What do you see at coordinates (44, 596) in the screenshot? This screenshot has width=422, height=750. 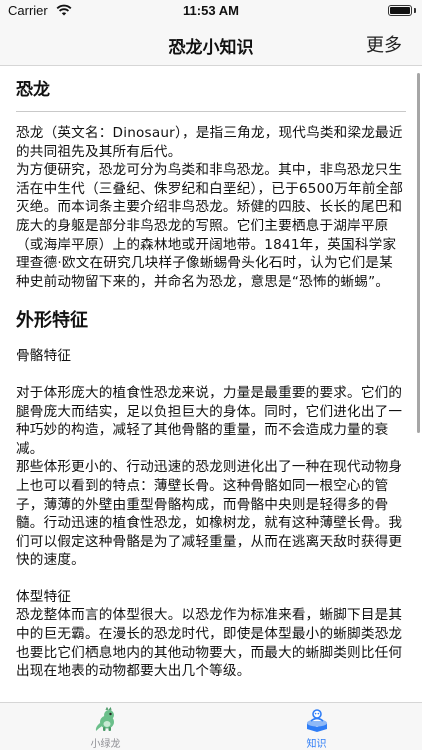 I see `subheading-body-size: 体型特征` at bounding box center [44, 596].